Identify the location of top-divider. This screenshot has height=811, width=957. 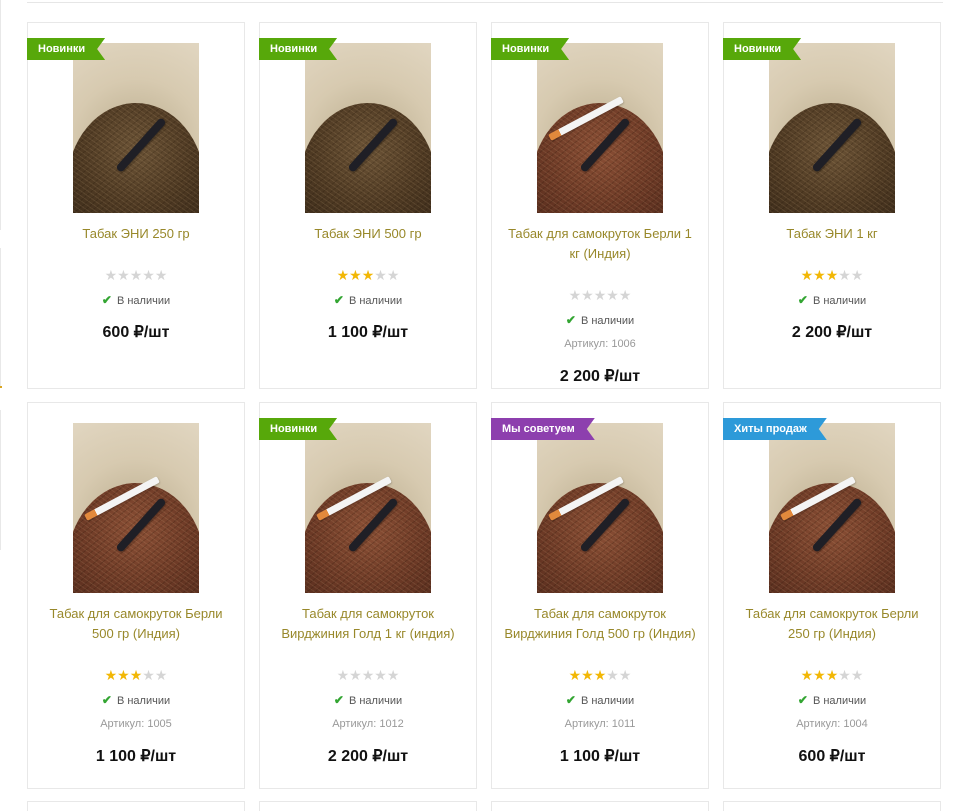
(485, 2).